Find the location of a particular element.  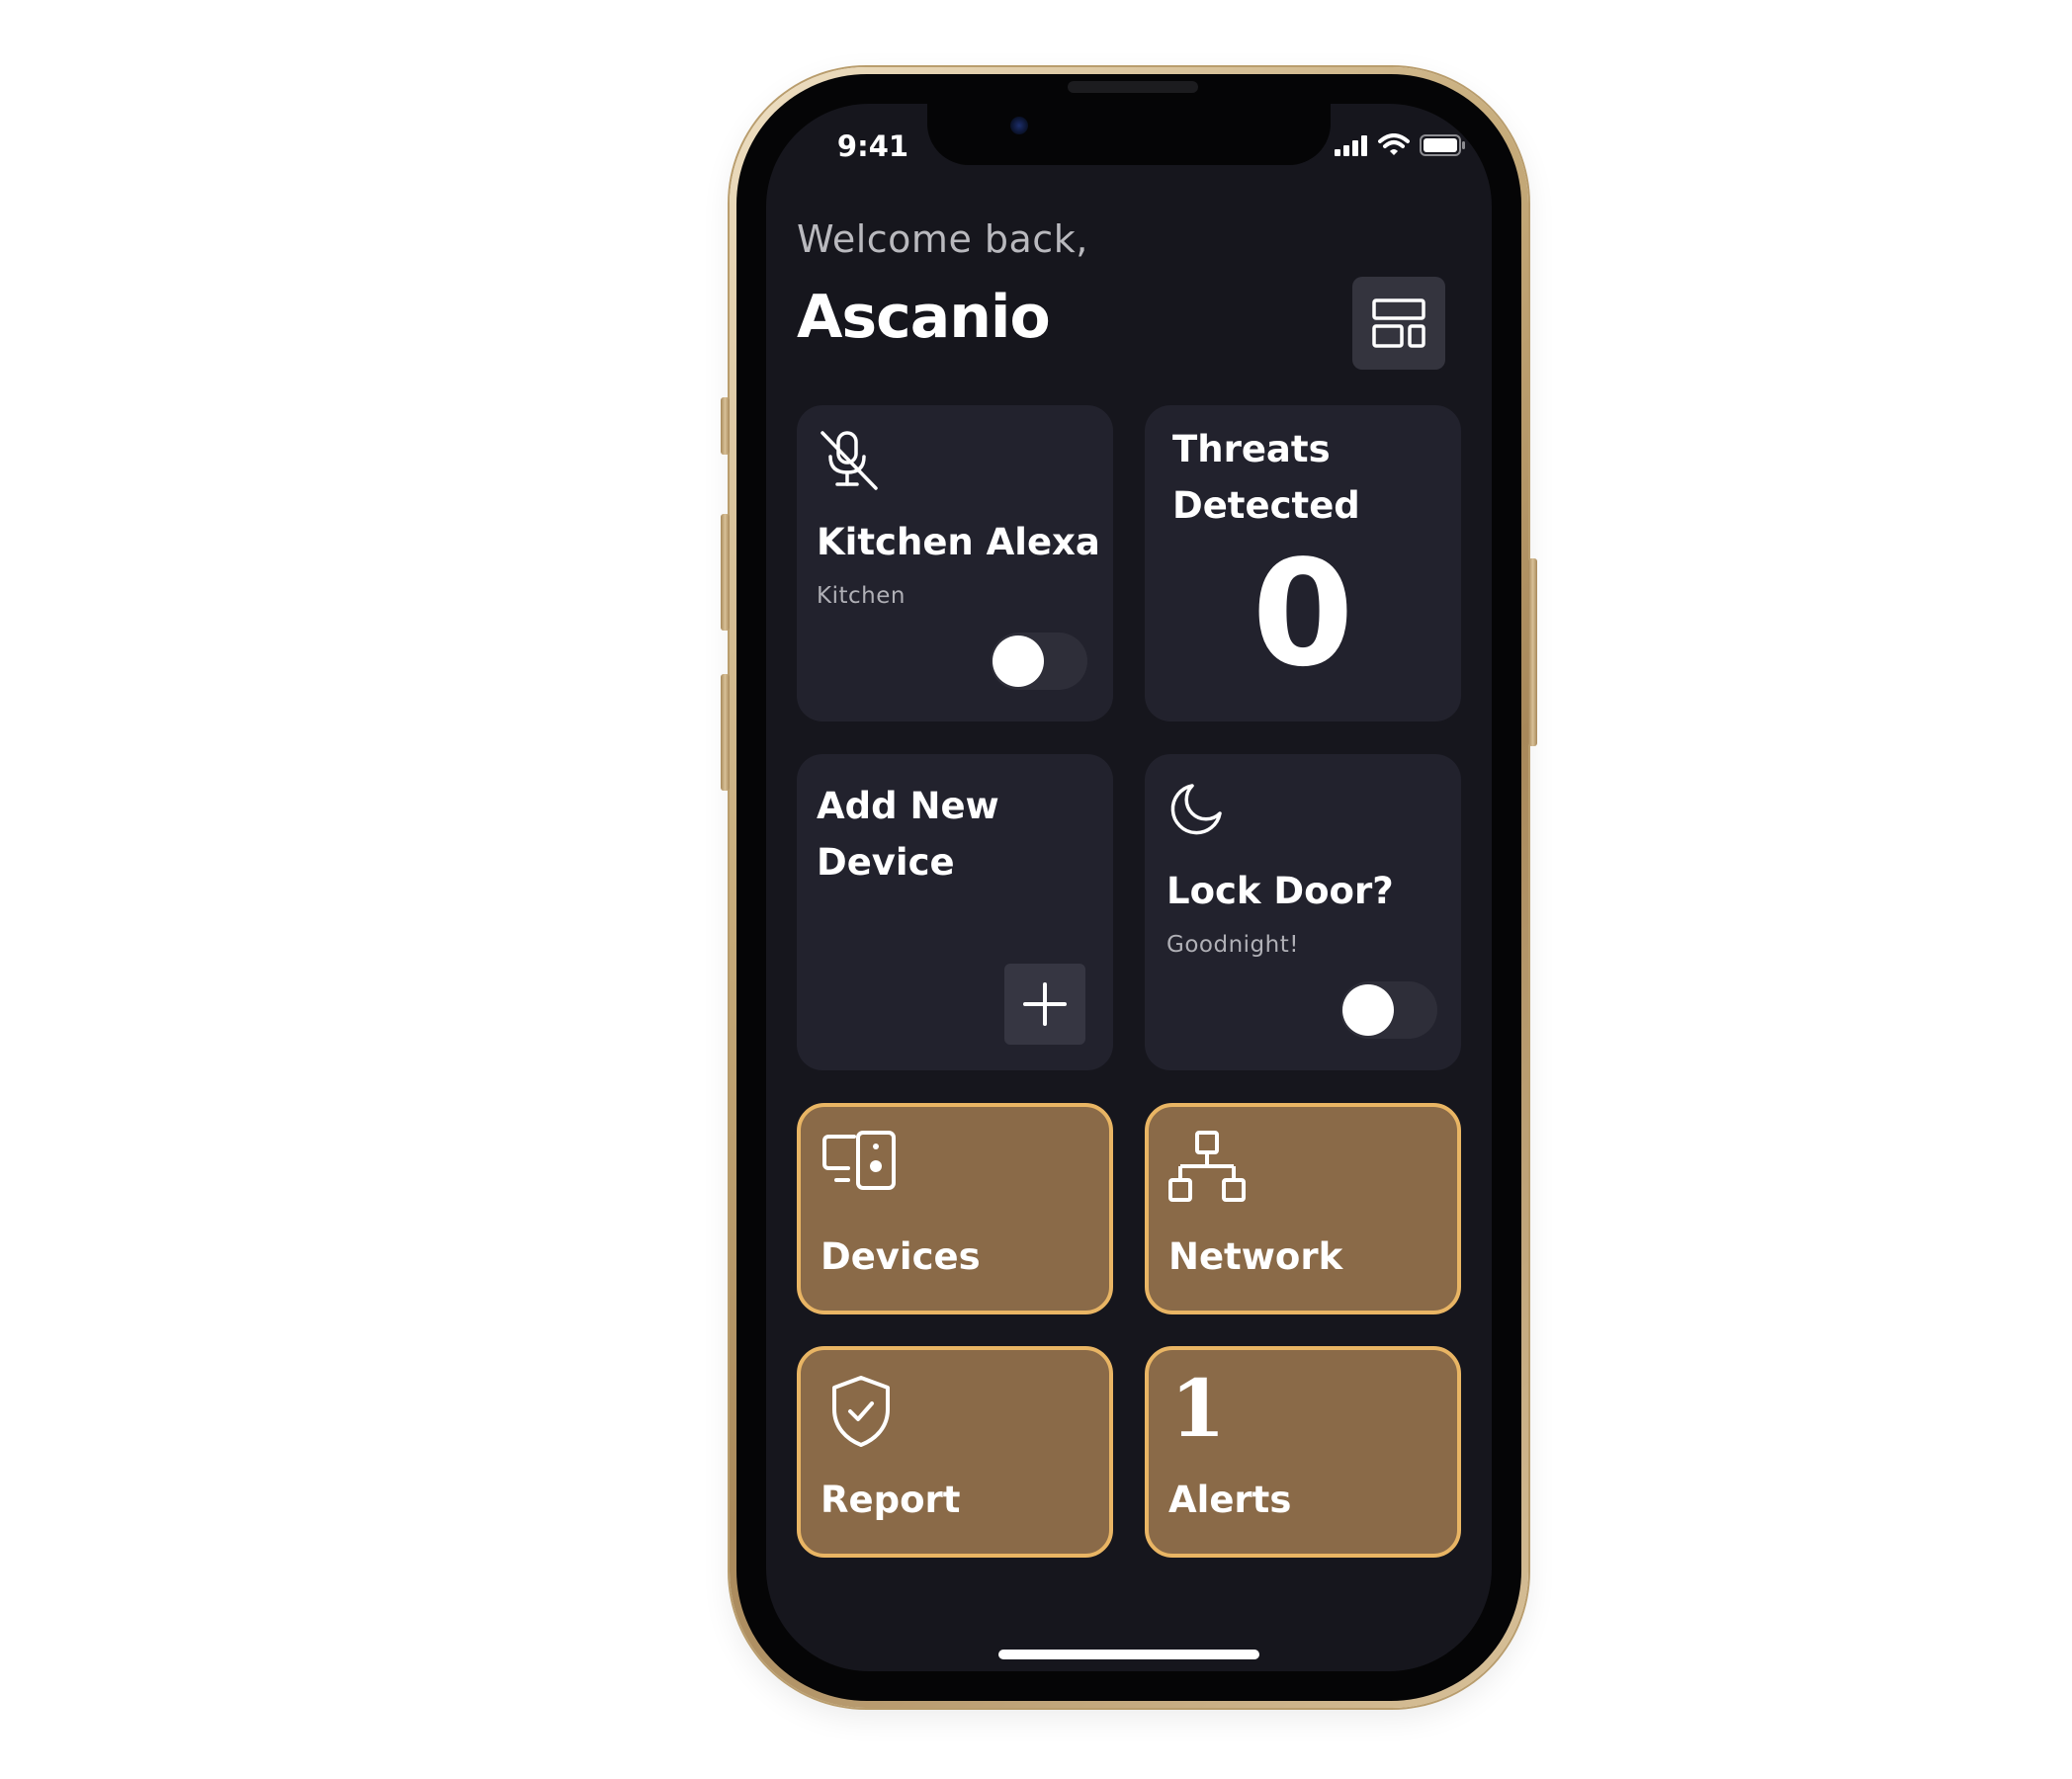

status-time: 9:41 is located at coordinates (872, 146).